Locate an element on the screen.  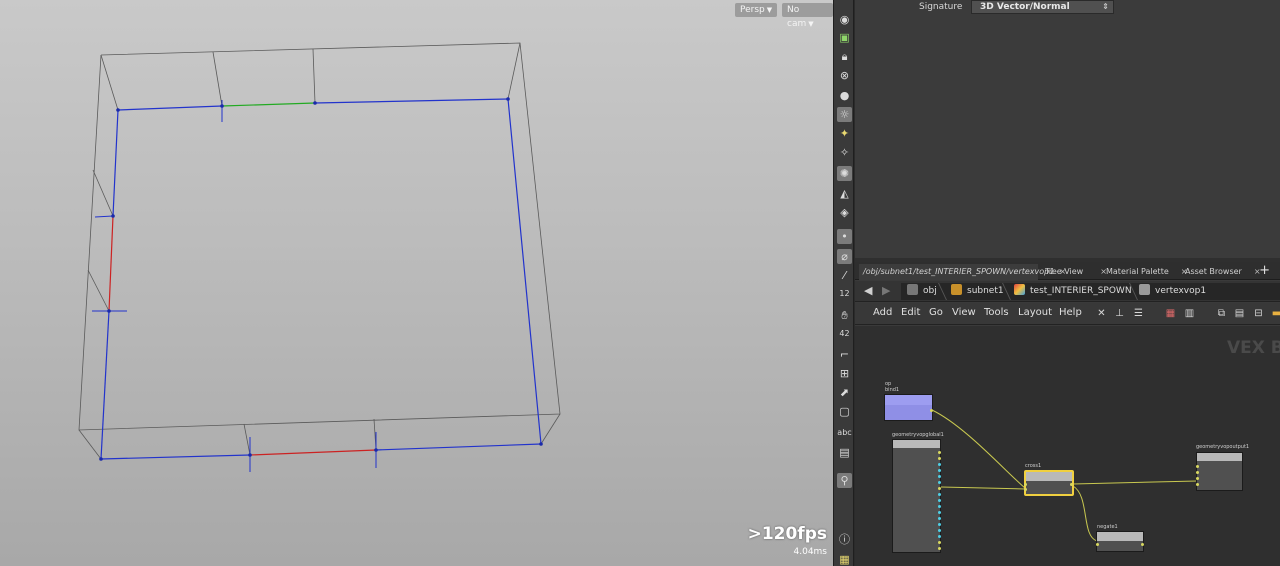
node-label-geometryvopglobal1: geometryvopglobal1 is located at coordinates (918, 435).